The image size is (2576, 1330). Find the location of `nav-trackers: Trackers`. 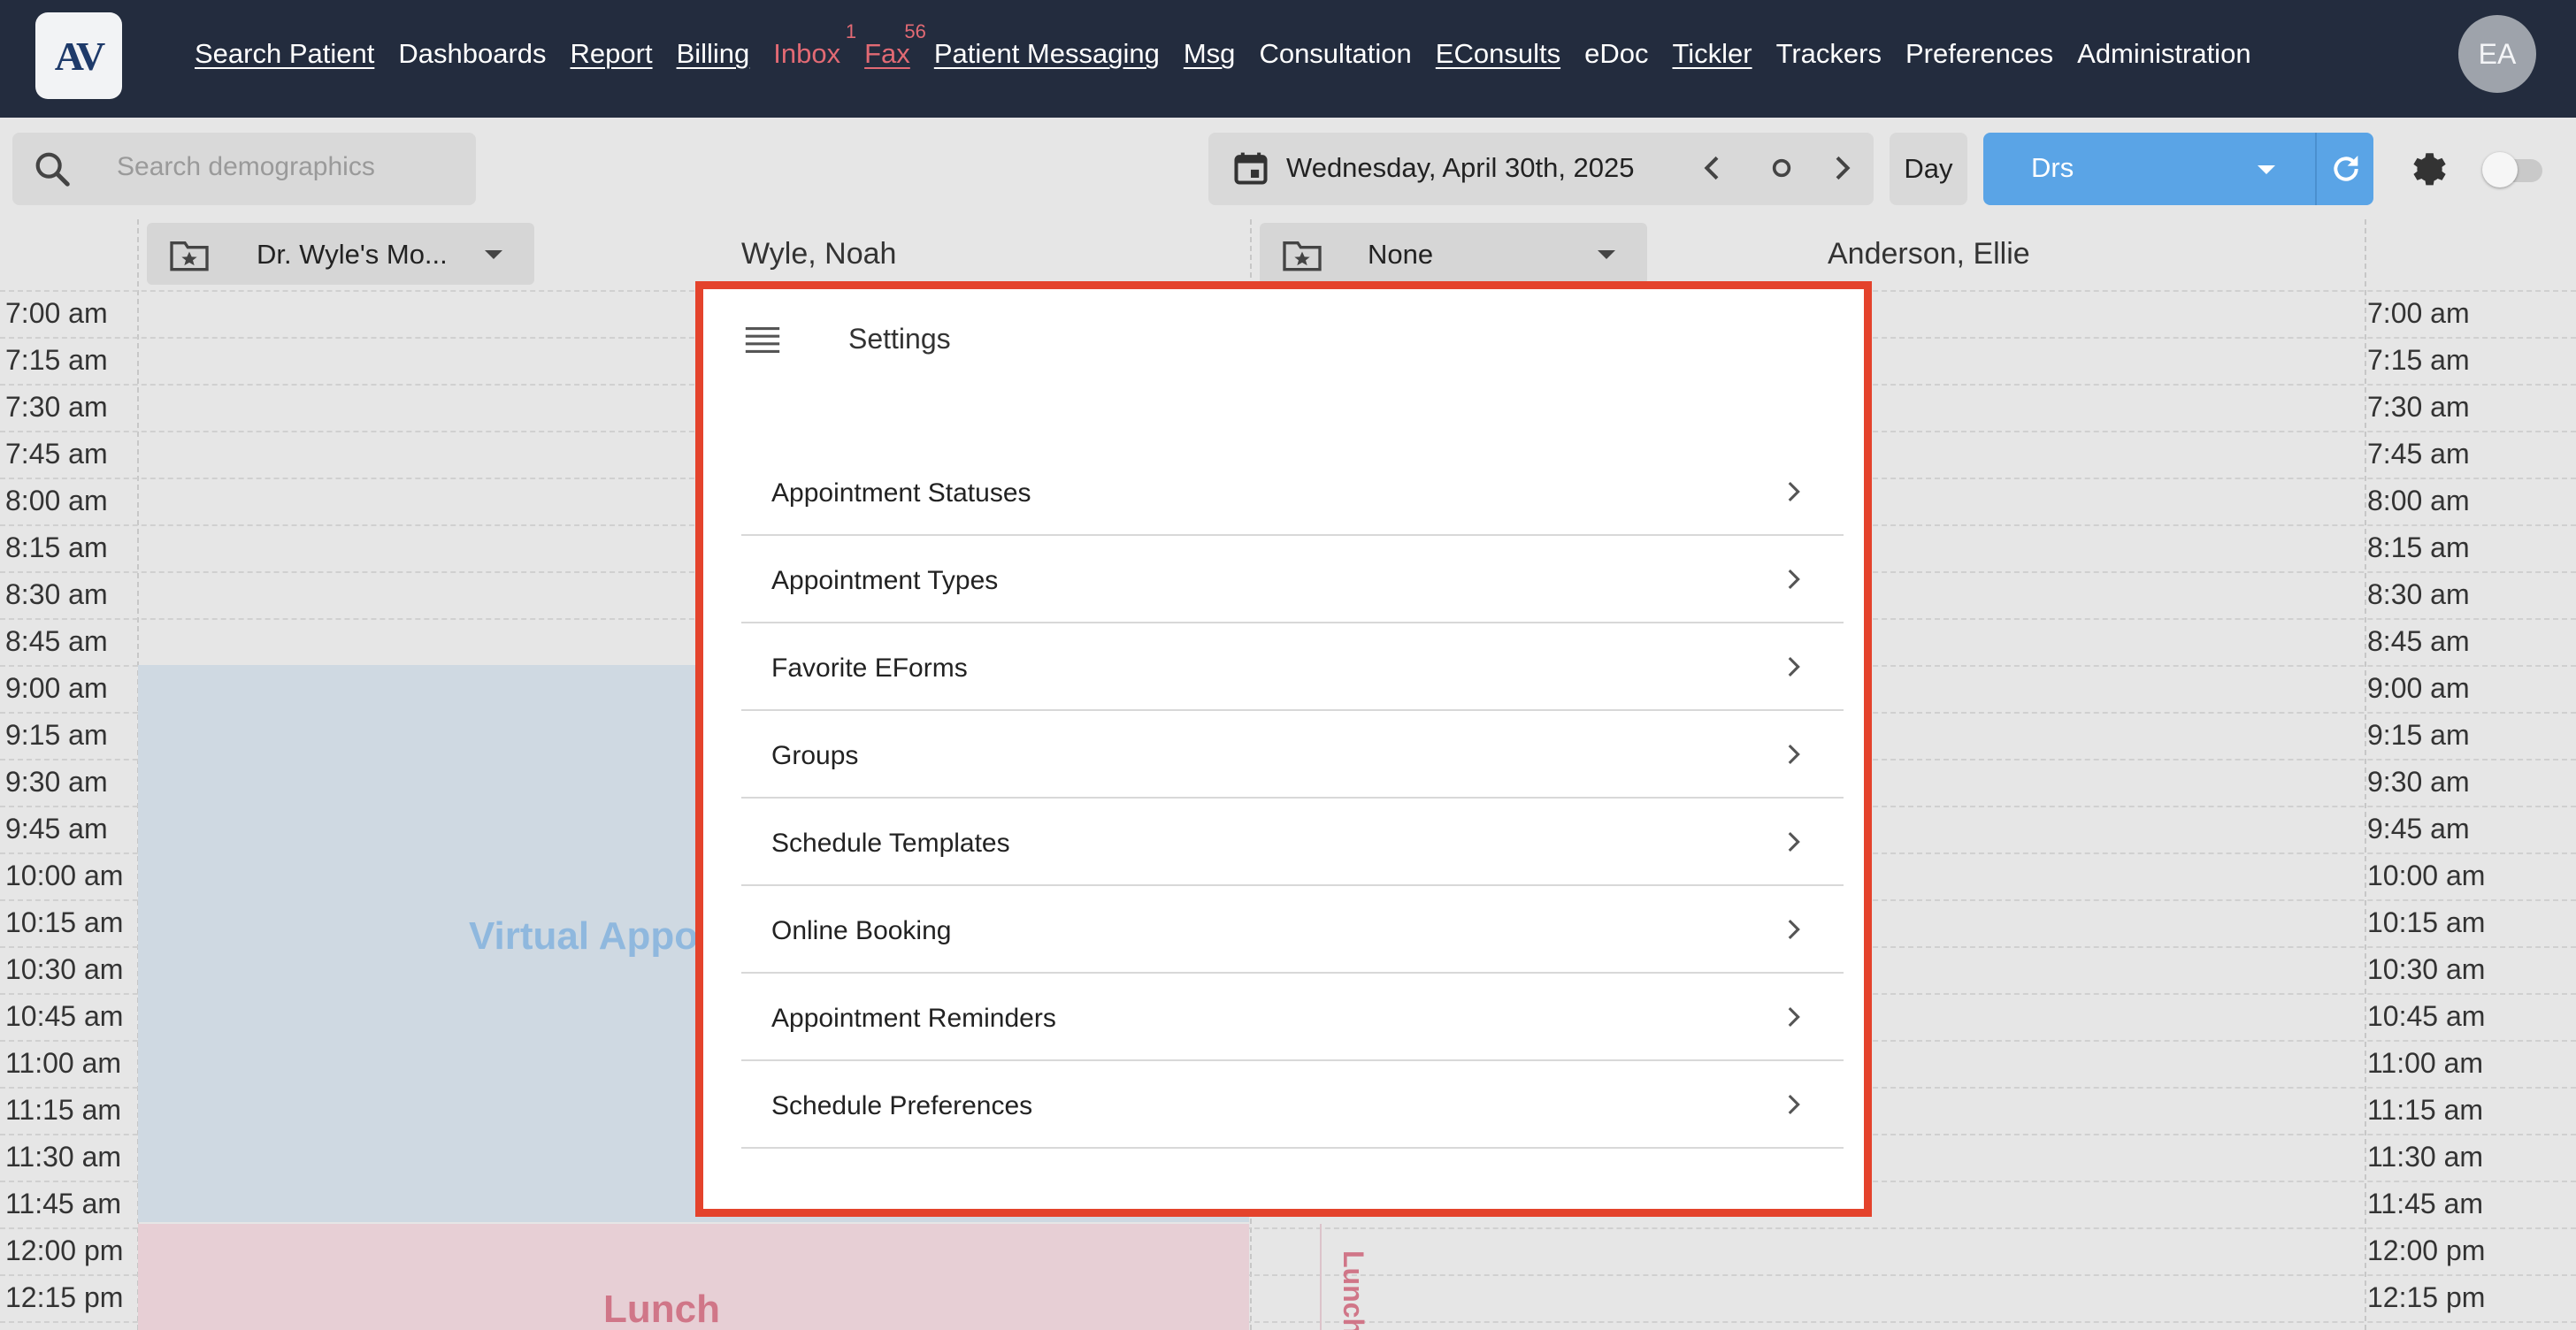

nav-trackers: Trackers is located at coordinates (1829, 54).